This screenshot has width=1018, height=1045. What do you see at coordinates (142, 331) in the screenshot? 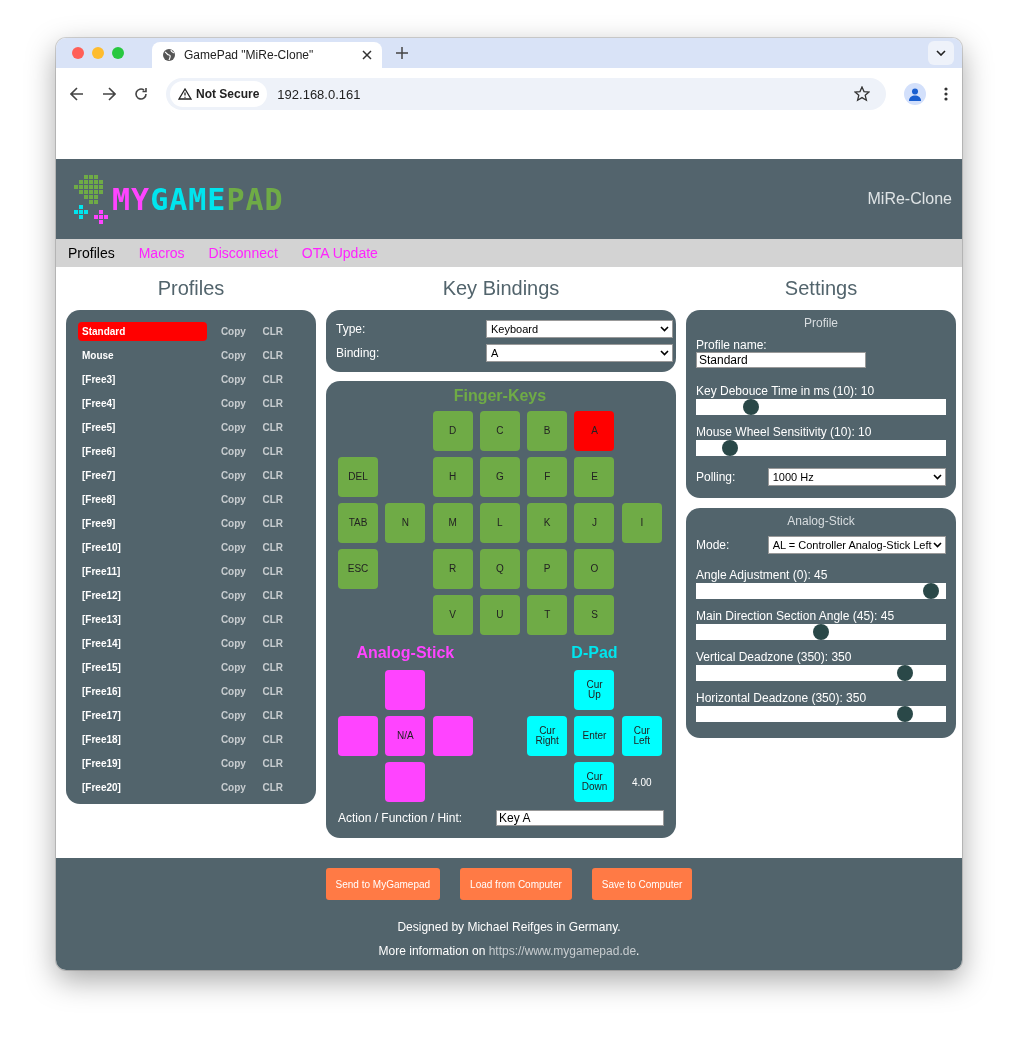
I see `profile-item: Standard` at bounding box center [142, 331].